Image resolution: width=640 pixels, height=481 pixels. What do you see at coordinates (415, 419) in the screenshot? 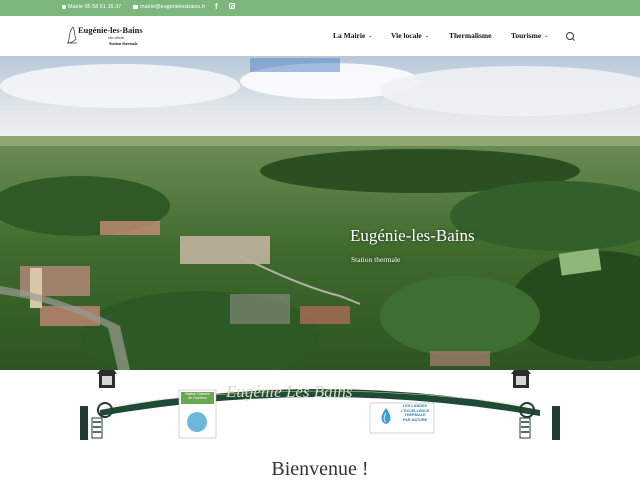
I see `badge-right-line4: PAR NATURE` at bounding box center [415, 419].